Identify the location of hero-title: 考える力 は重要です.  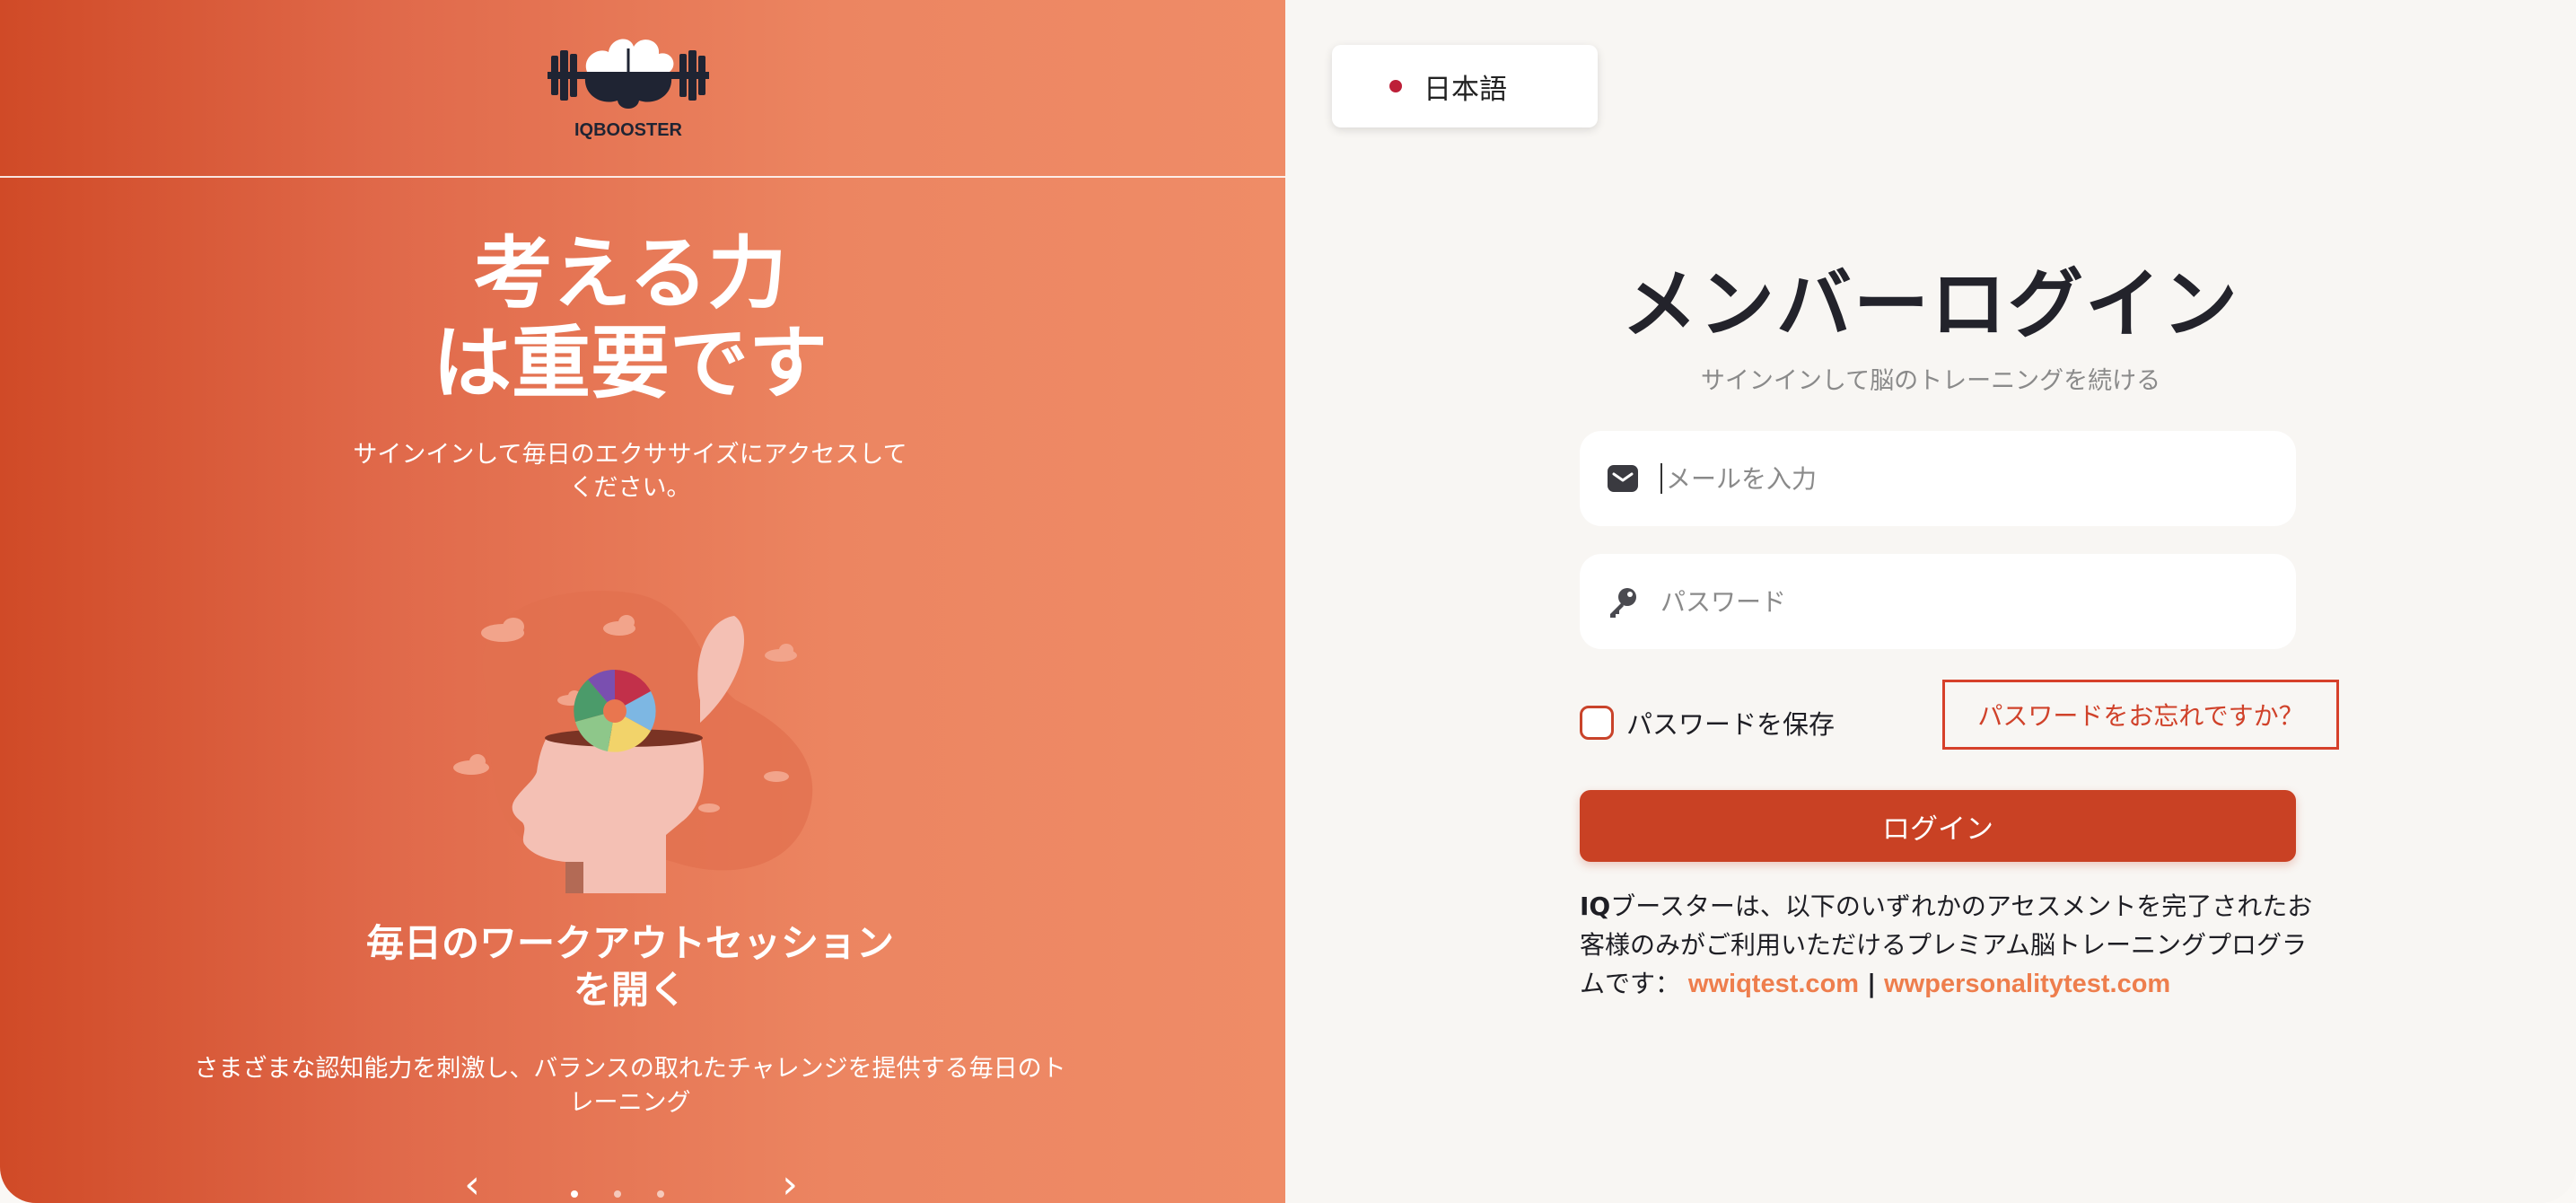
(630, 319).